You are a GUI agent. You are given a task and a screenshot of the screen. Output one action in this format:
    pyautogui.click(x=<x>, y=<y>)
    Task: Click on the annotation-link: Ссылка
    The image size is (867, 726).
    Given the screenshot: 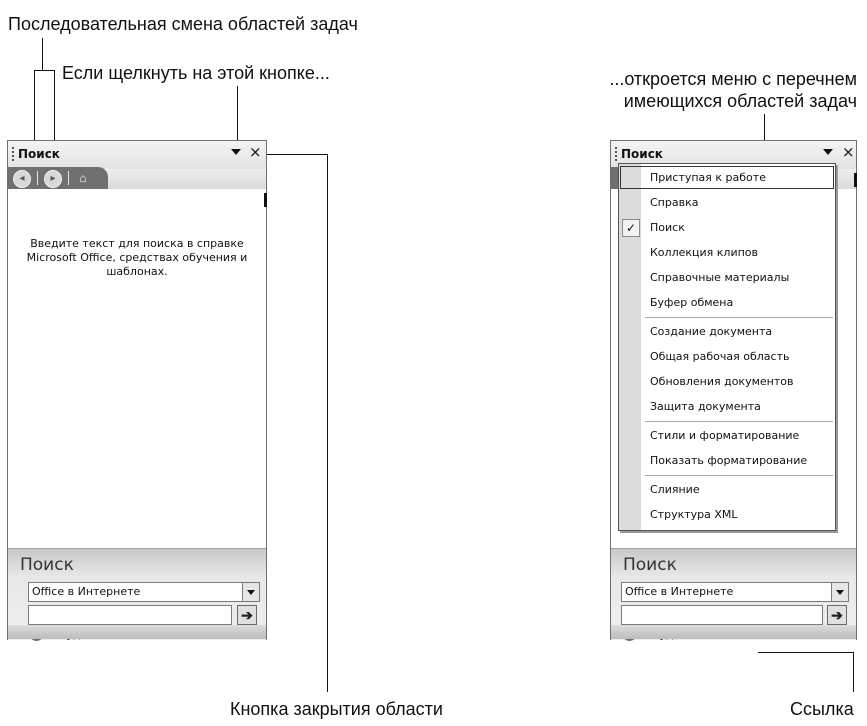 What is the action you would take?
    pyautogui.click(x=822, y=709)
    